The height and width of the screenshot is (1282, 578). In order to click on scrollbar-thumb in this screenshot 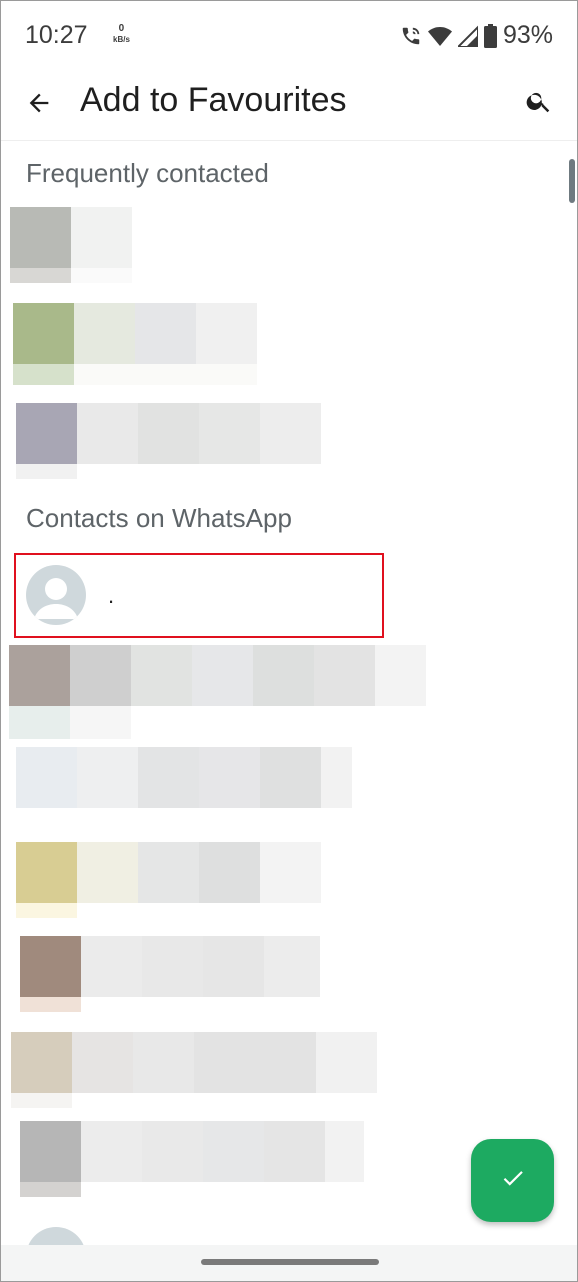, I will do `click(572, 181)`.